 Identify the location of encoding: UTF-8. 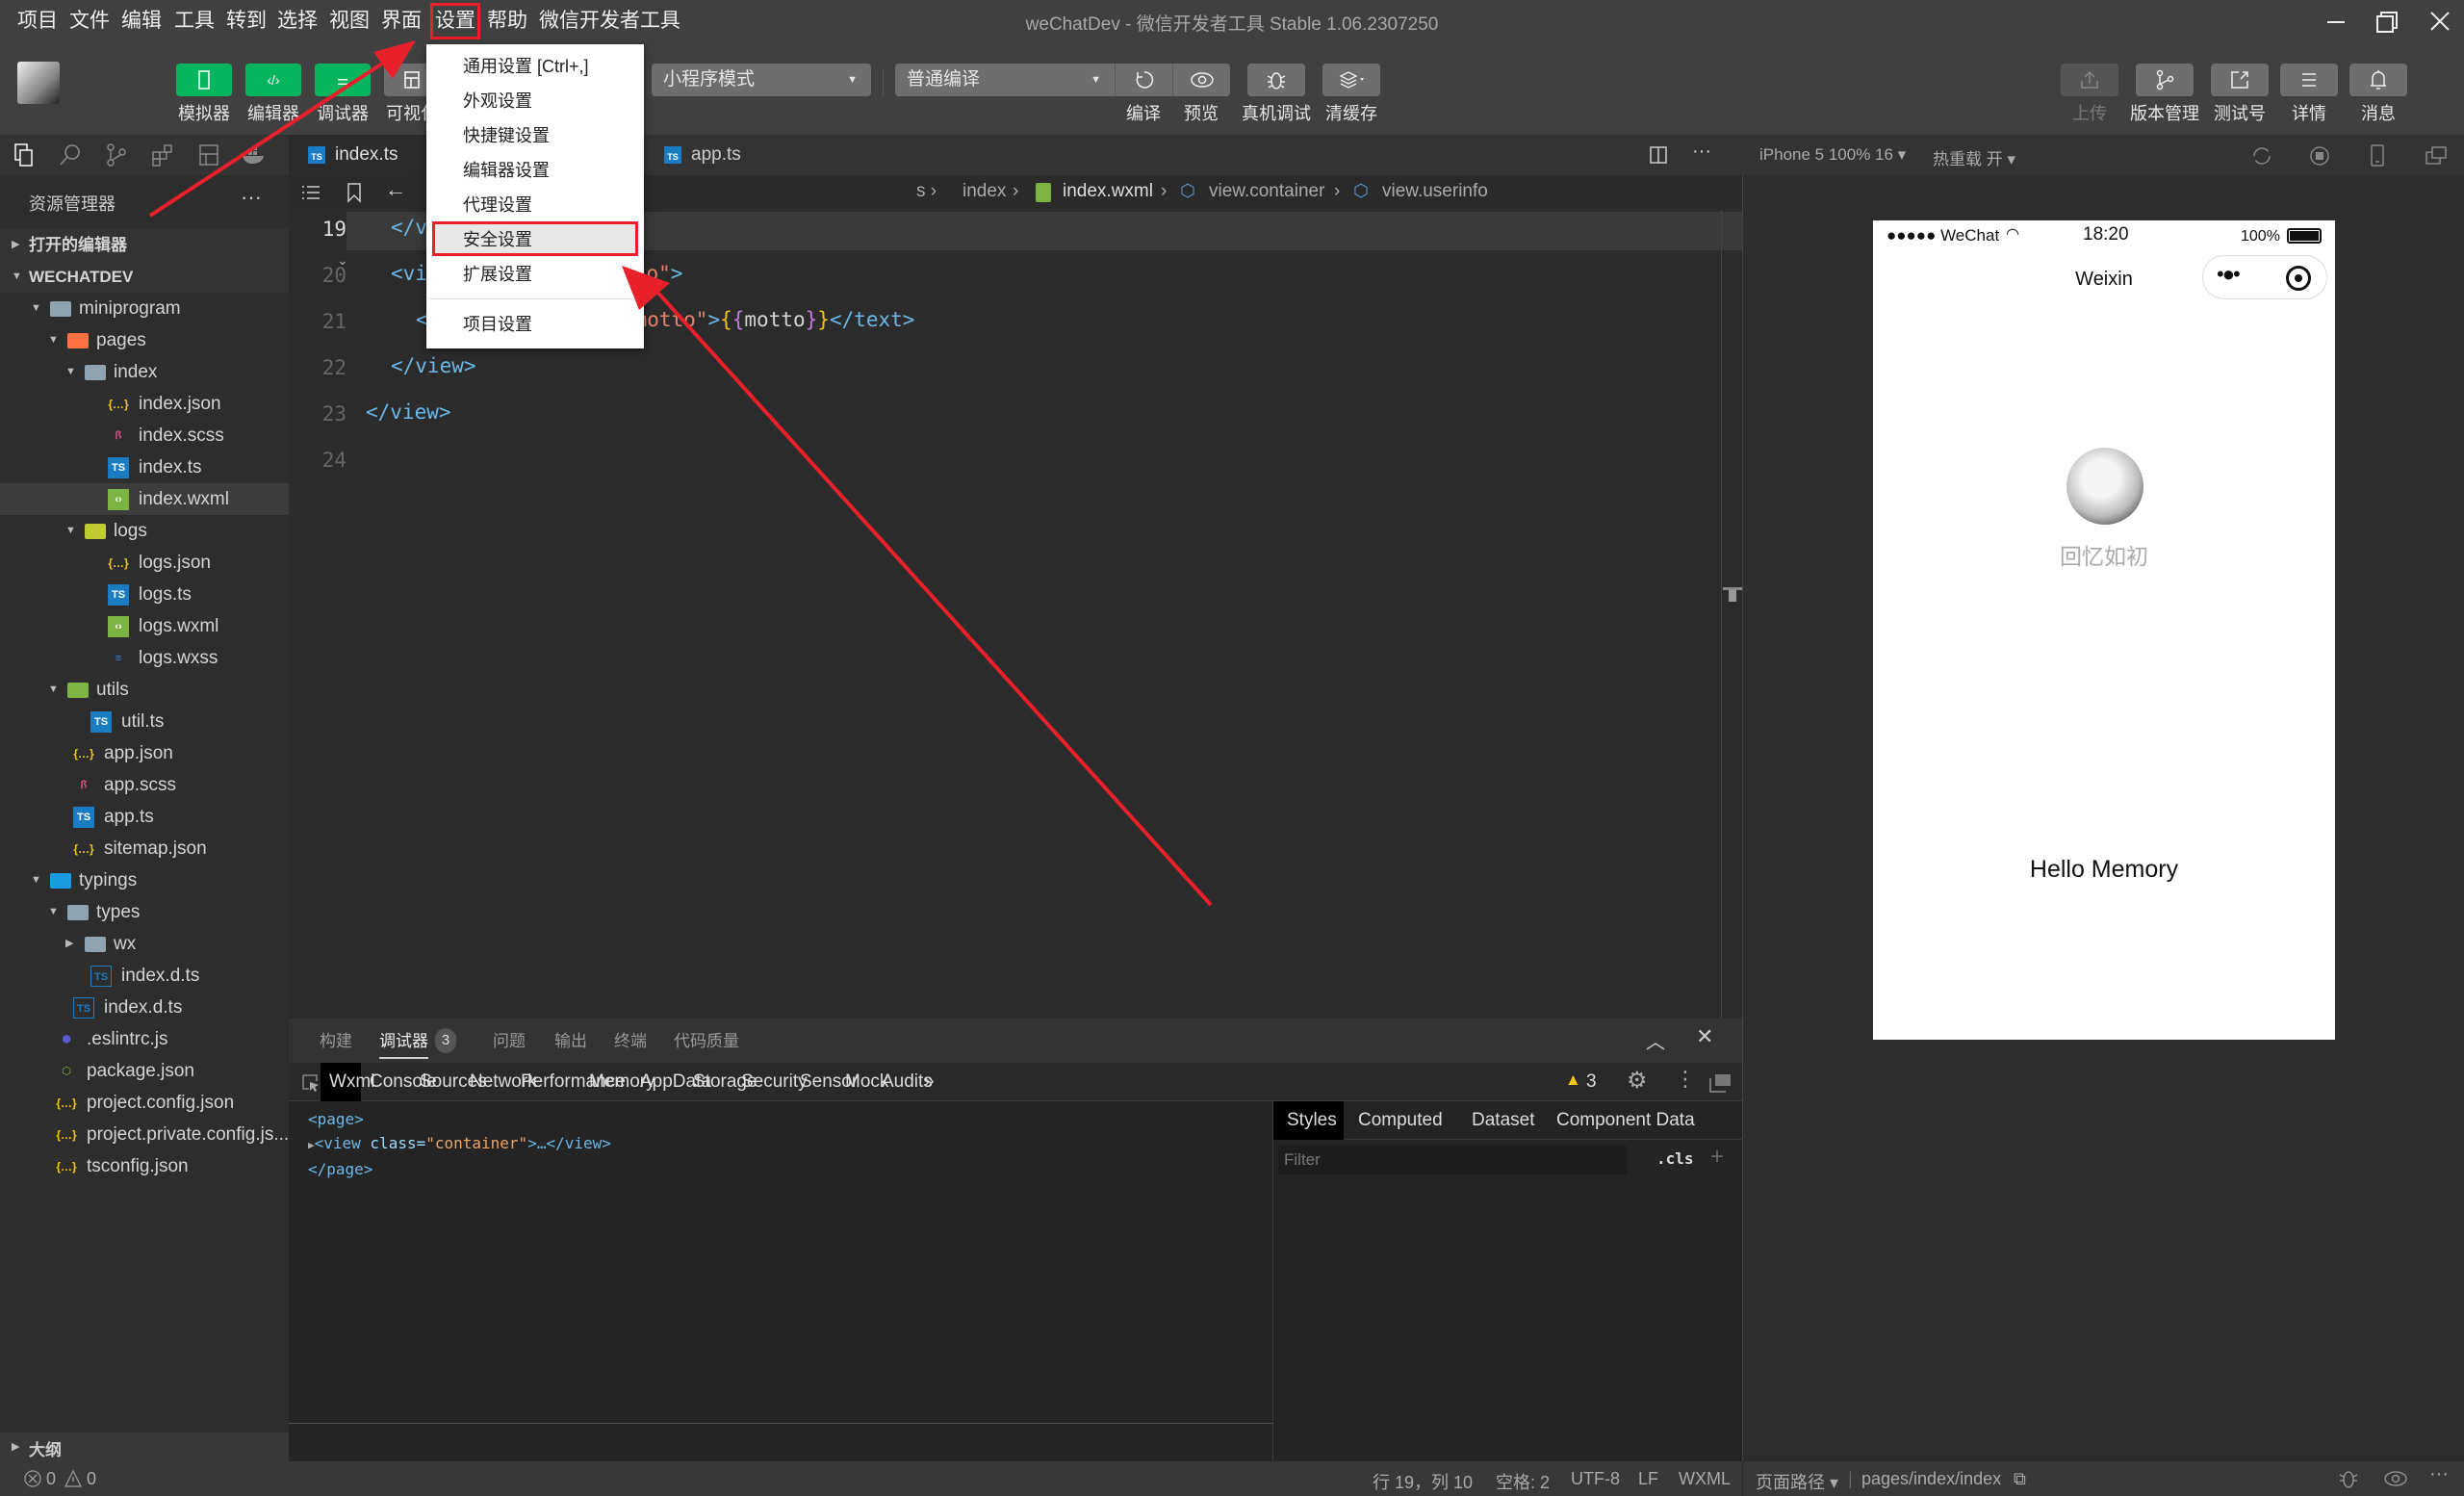
(1595, 1479).